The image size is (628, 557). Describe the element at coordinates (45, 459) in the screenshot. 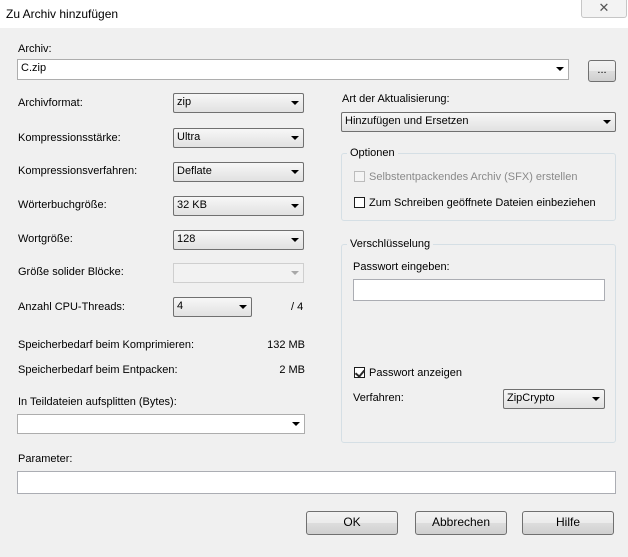

I see `parameters-label: Parameter:` at that location.